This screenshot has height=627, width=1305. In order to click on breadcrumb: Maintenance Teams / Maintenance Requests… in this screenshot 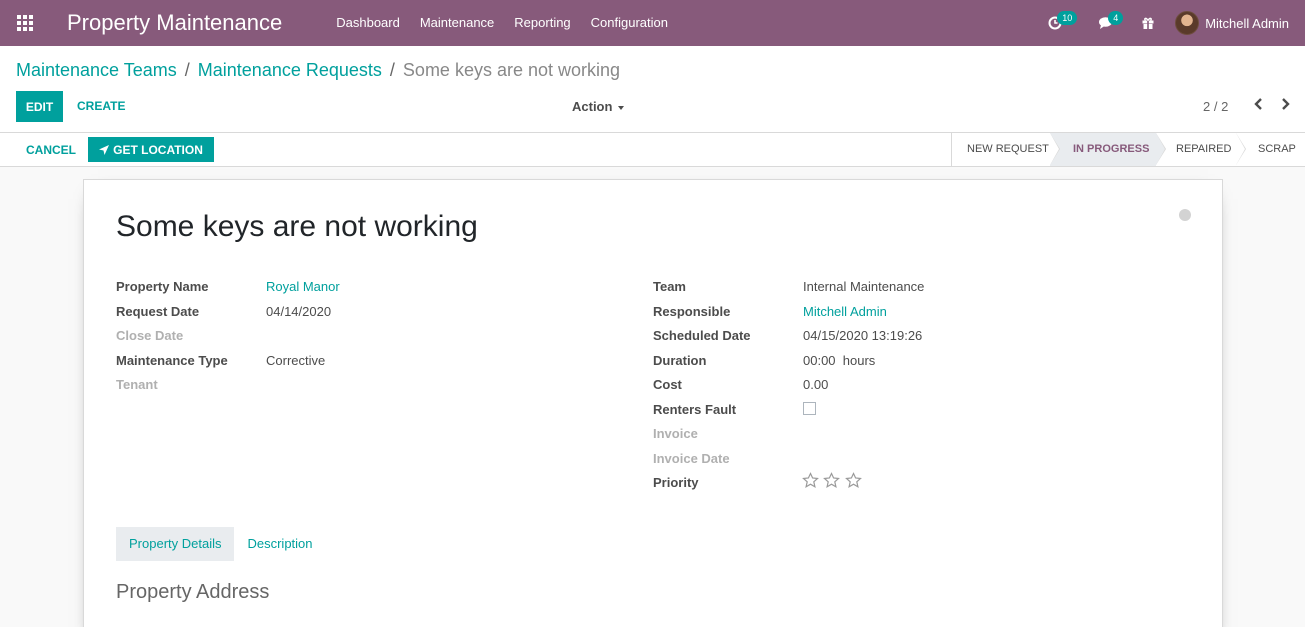, I will do `click(318, 70)`.